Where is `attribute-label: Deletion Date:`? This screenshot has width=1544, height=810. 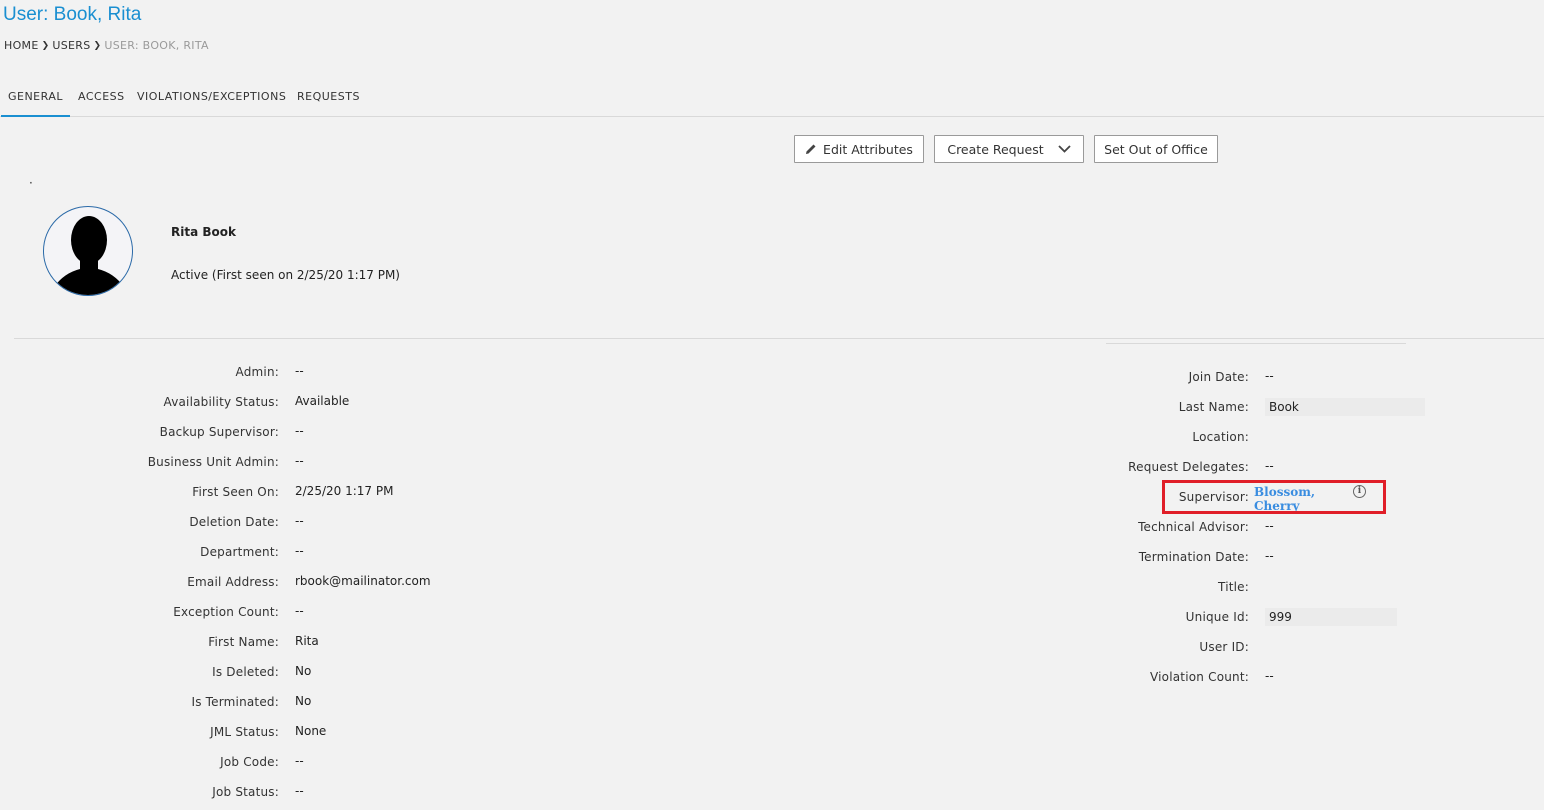
attribute-label: Deletion Date: is located at coordinates (234, 522).